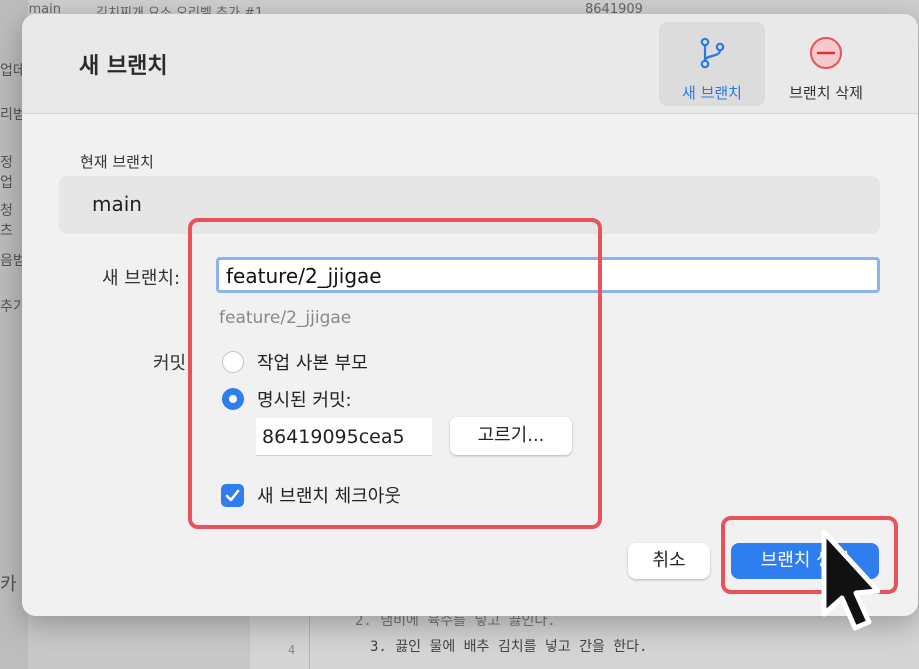  I want to click on new-branch-tab-label: 새 브랜치, so click(712, 93).